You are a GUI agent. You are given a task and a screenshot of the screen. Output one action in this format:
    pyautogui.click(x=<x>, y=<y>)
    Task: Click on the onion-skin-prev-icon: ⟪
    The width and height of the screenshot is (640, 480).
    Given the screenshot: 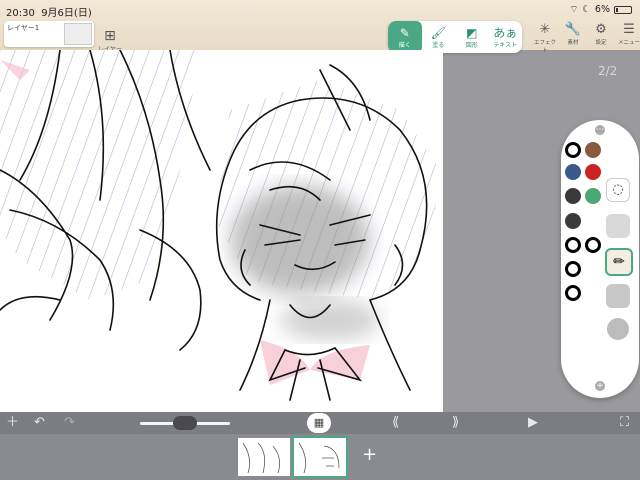 What is the action you would take?
    pyautogui.click(x=395, y=423)
    